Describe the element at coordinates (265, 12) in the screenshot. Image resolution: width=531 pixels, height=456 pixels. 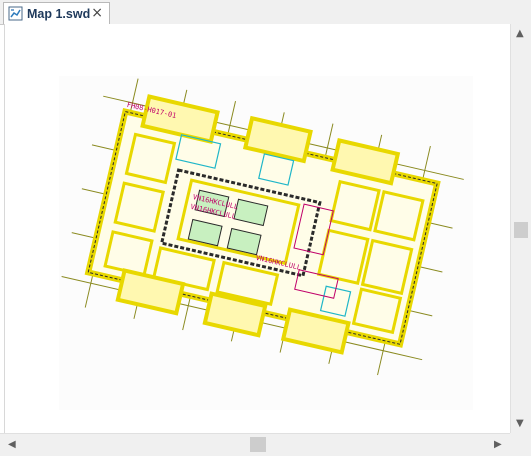
I see `document-tab-strip: Map 1.swd ×` at that location.